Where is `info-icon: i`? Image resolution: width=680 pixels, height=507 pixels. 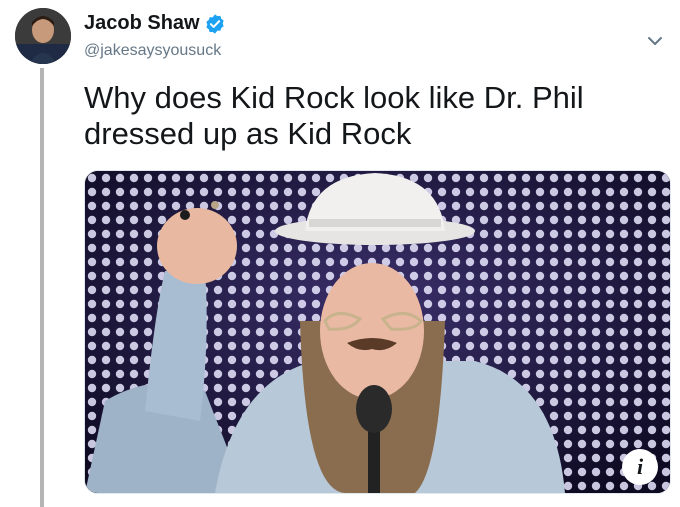 info-icon: i is located at coordinates (640, 467).